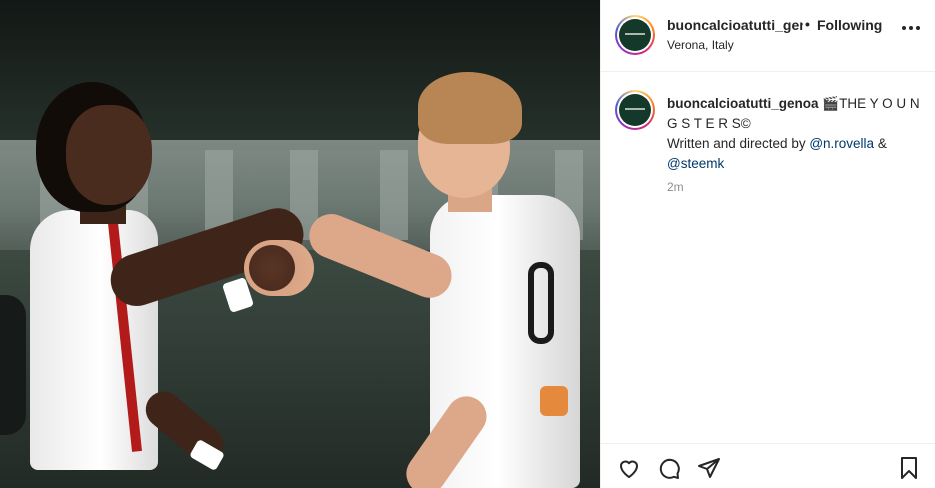 The image size is (935, 488). I want to click on comment-icon, so click(670, 469).